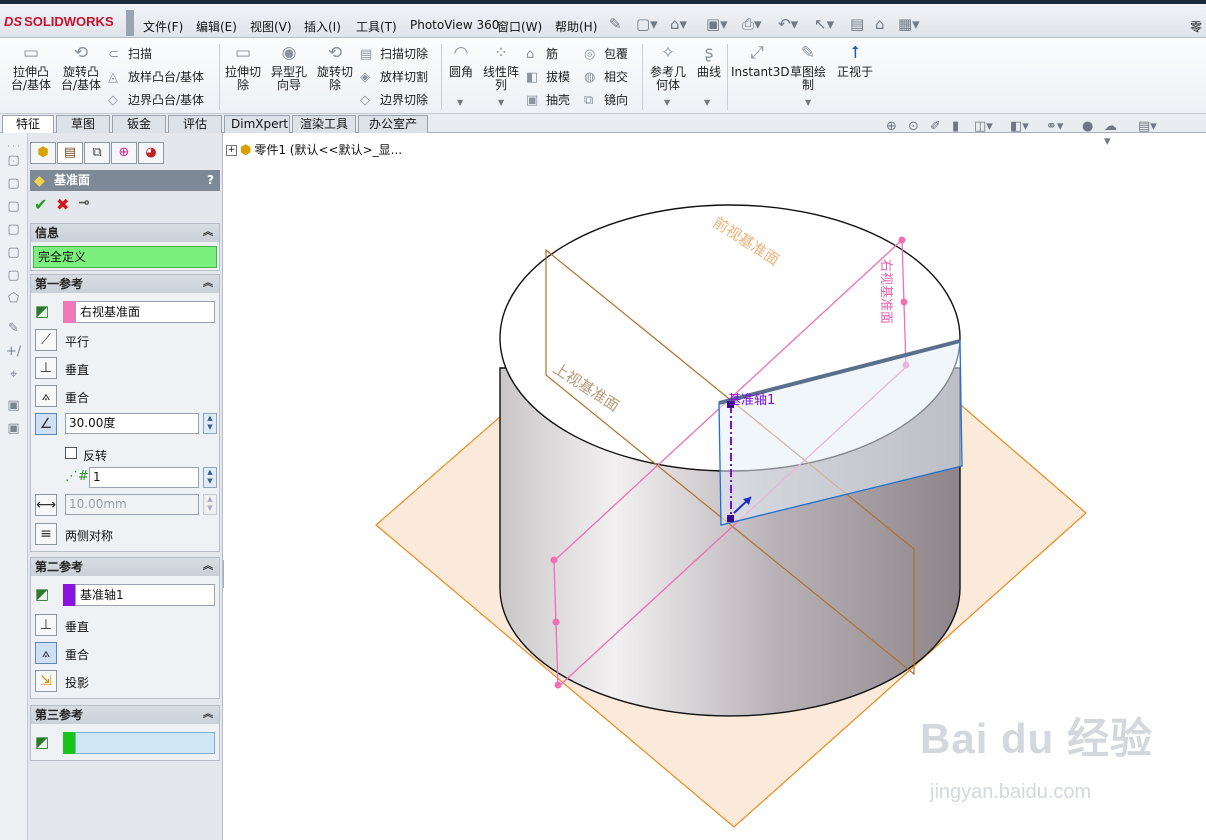 The height and width of the screenshot is (840, 1206). Describe the element at coordinates (210, 477) in the screenshot. I see `count-spinner: ▲ ▼` at that location.